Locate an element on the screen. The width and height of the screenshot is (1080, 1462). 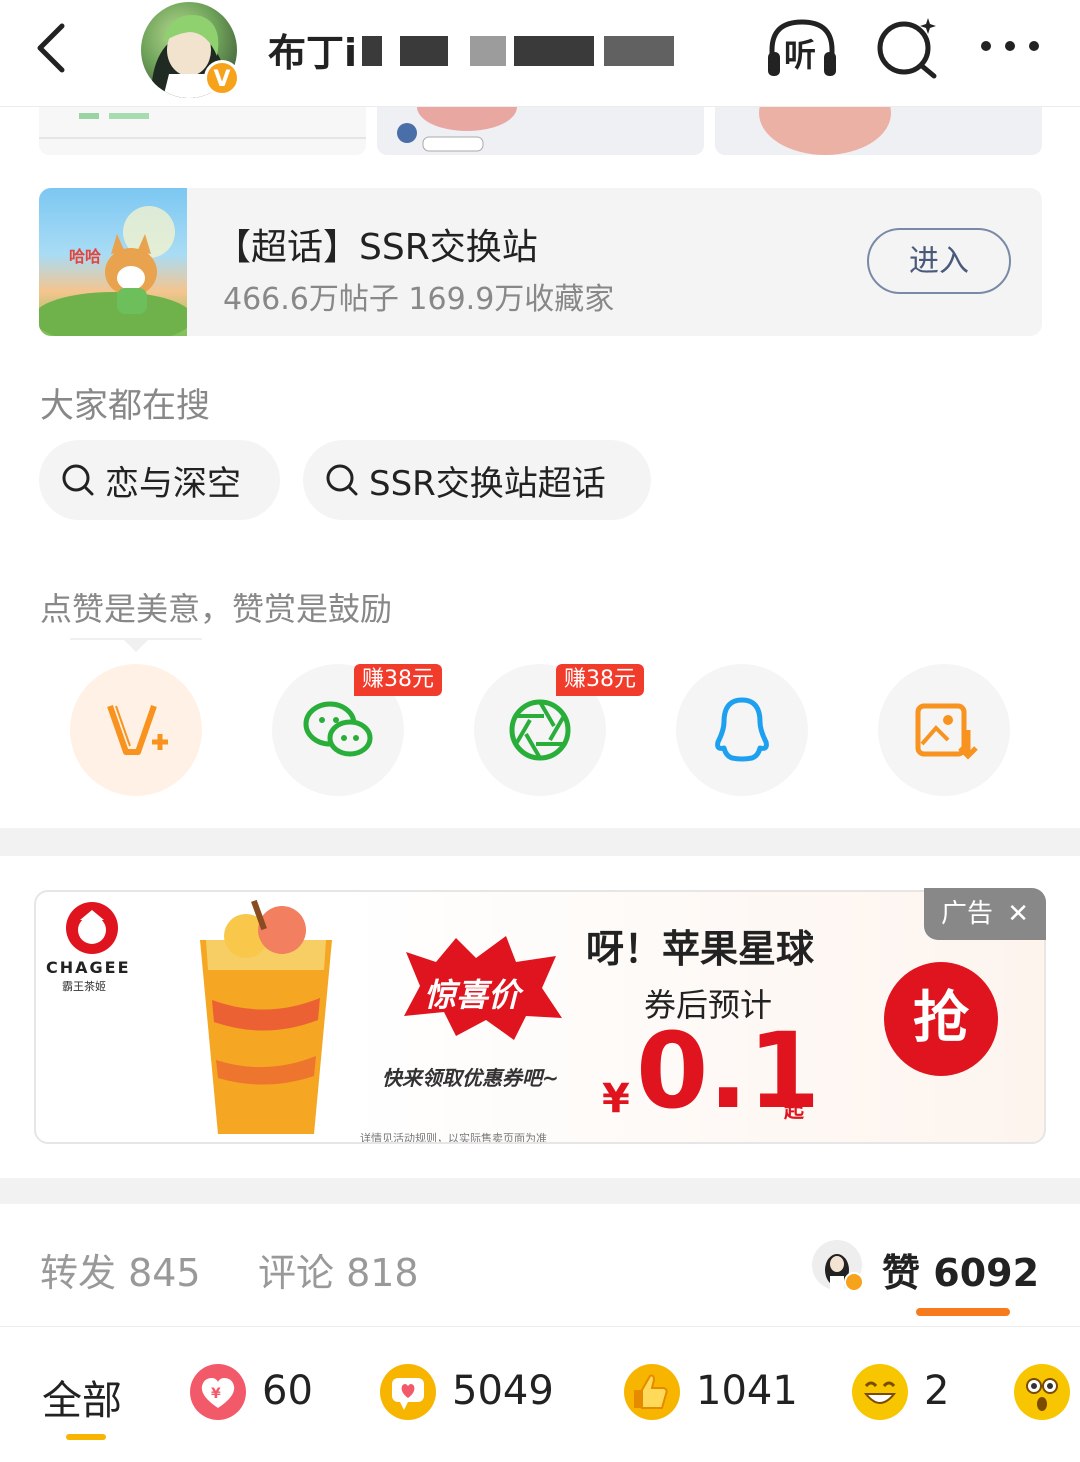
save-image-button is located at coordinates (944, 730).